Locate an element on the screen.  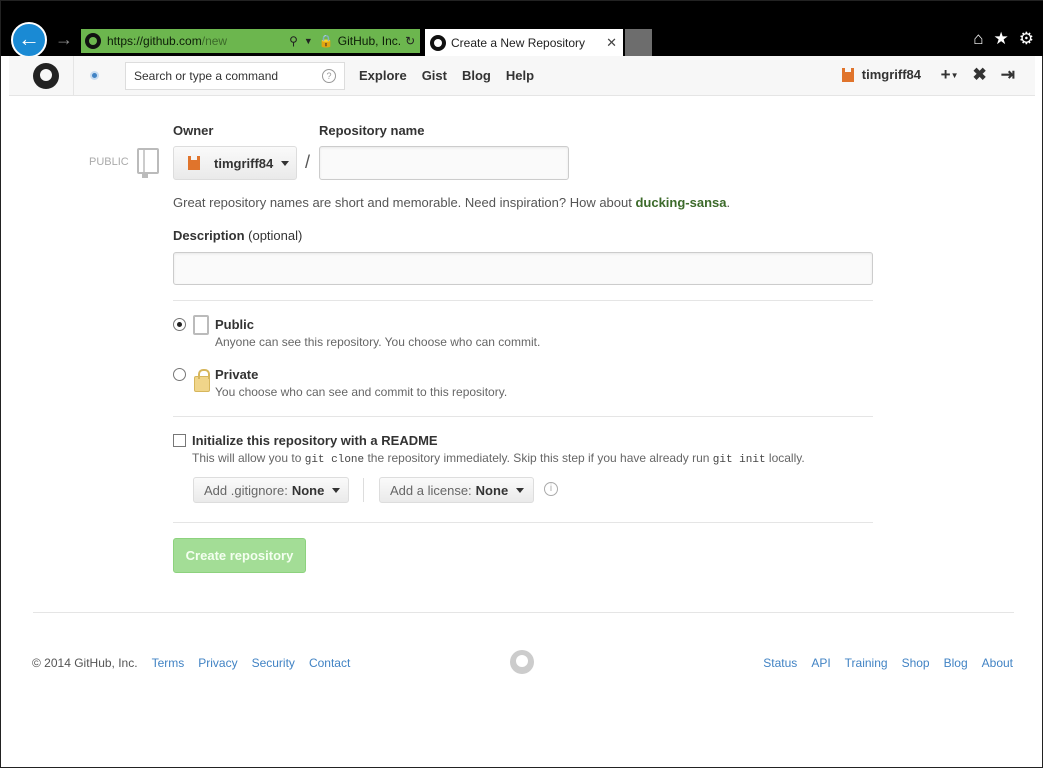
readme-label: Initialize this repository with a README is located at coordinates (315, 440).